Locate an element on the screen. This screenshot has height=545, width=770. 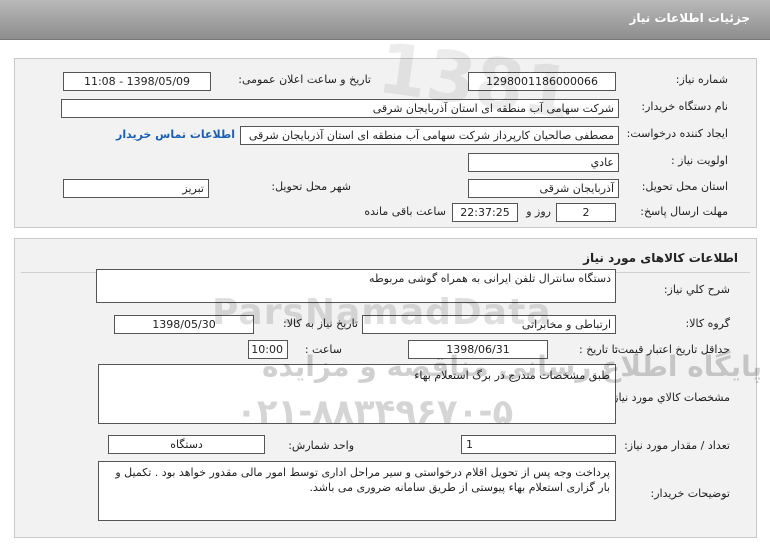
quantity-label: تعداد / مقدار مورد نیاز: is located at coordinates (677, 445).